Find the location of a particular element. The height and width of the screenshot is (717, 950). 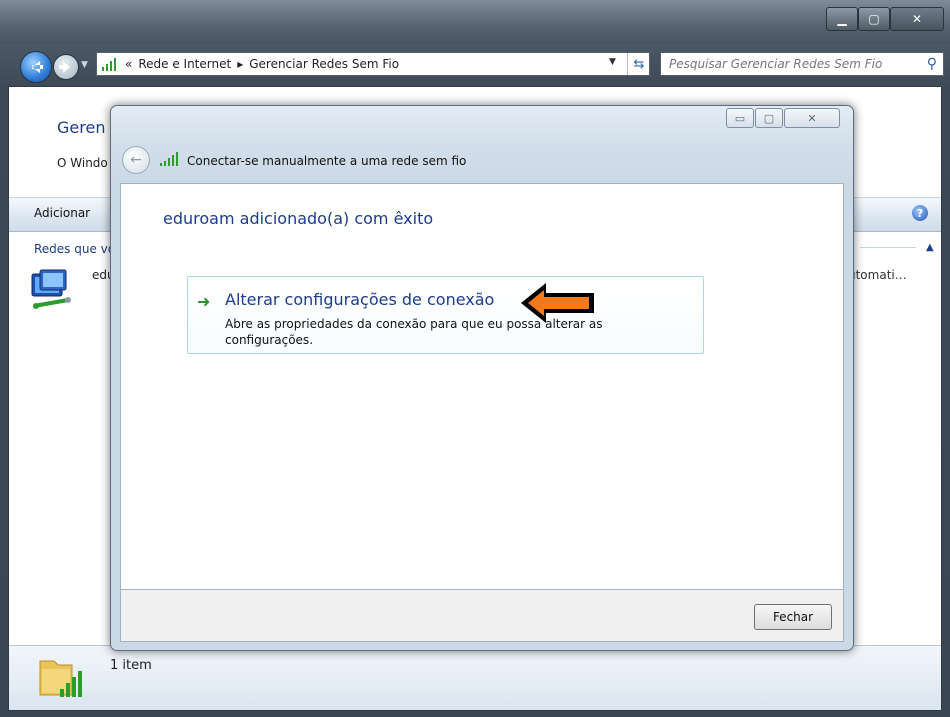

page-description: O Windo is located at coordinates (82, 163).